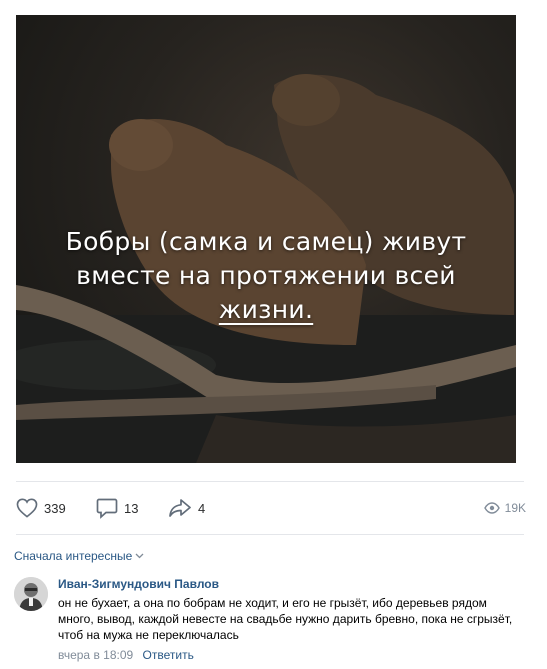 The image size is (547, 669). What do you see at coordinates (266, 241) in the screenshot?
I see `caption-line-1: Бобры (самка и самец) живут` at bounding box center [266, 241].